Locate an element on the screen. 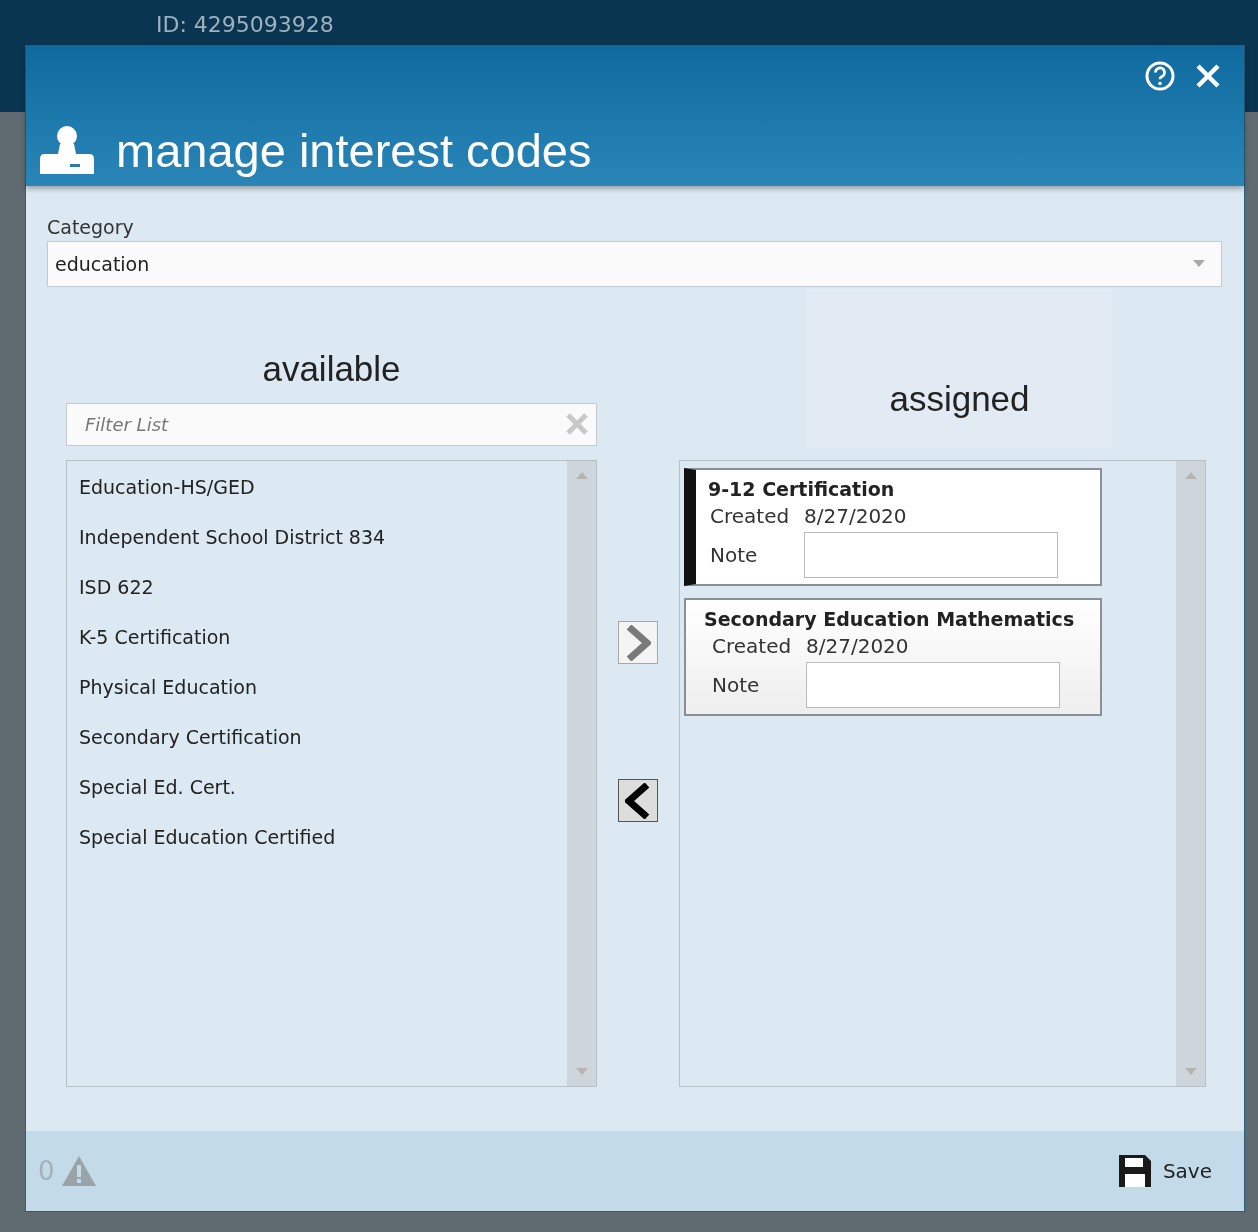  clear-icon is located at coordinates (577, 424).